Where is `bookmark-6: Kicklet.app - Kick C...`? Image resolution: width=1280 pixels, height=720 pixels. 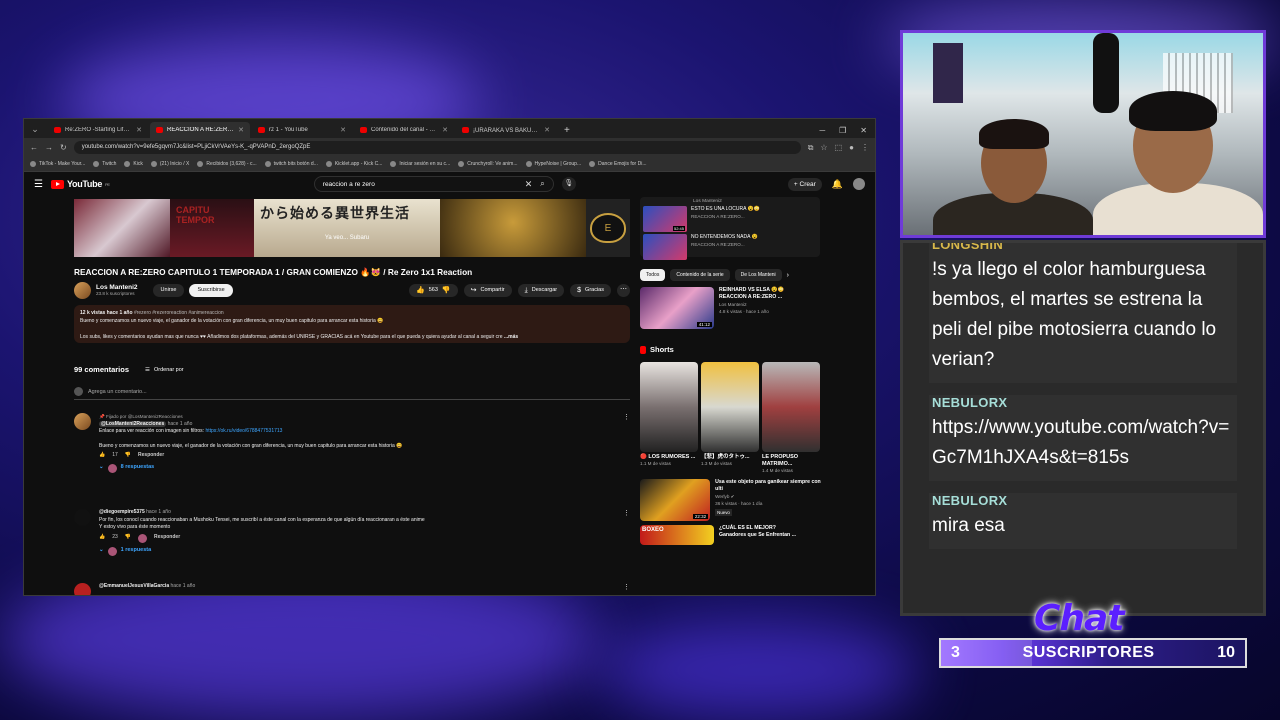
bookmark-6: Kicklet.app - Kick C... is located at coordinates (353, 164).